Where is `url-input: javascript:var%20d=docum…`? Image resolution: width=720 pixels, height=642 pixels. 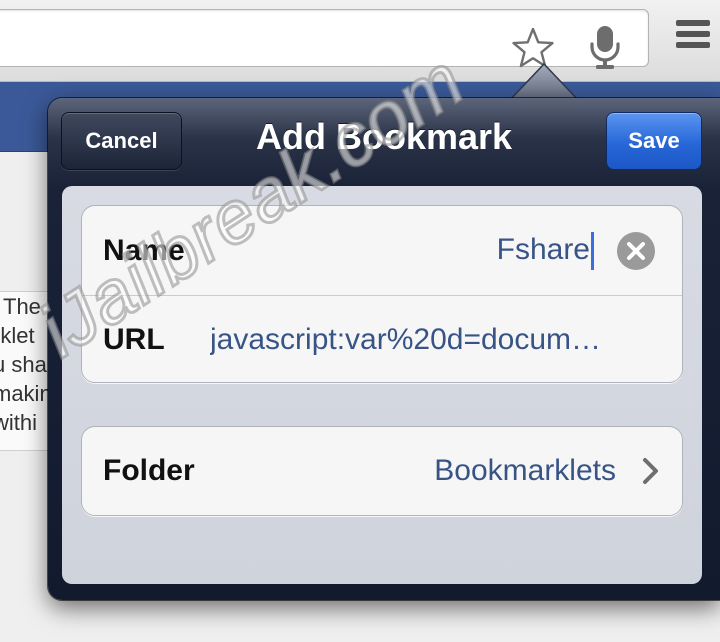
url-input: javascript:var%20d=docum… is located at coordinates (436, 340).